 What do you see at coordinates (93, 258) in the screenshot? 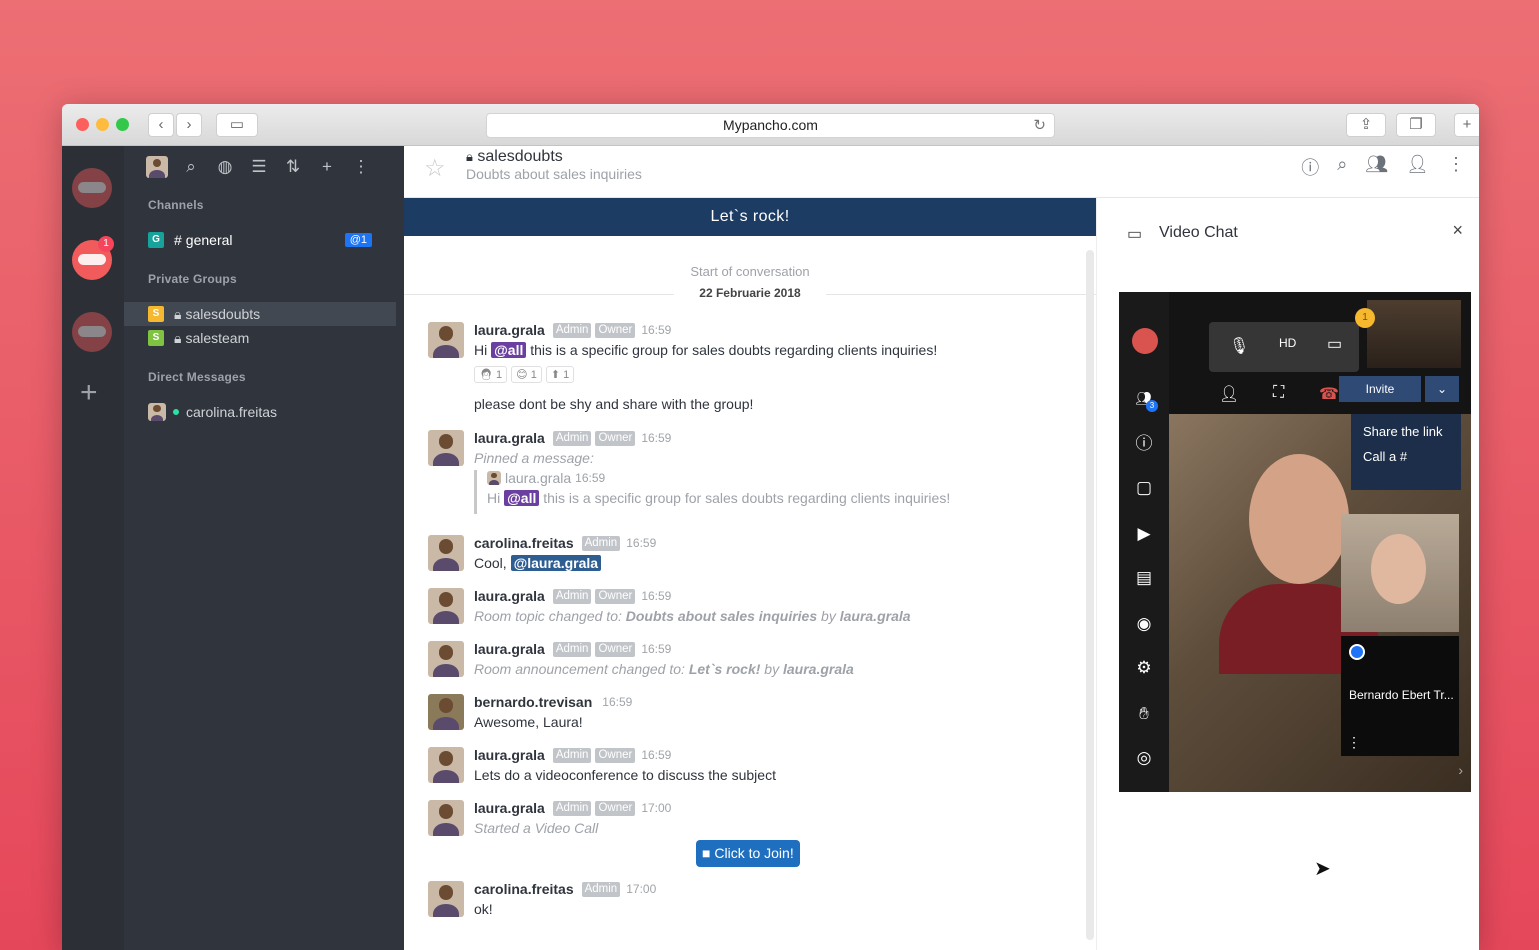
I see `server-icon-active: 1` at bounding box center [93, 258].